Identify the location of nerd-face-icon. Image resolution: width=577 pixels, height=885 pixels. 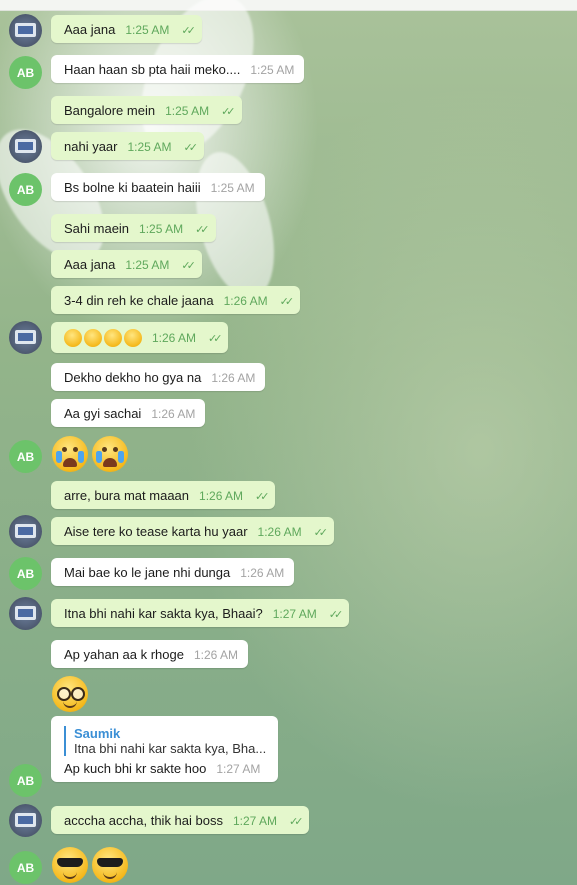
(70, 694).